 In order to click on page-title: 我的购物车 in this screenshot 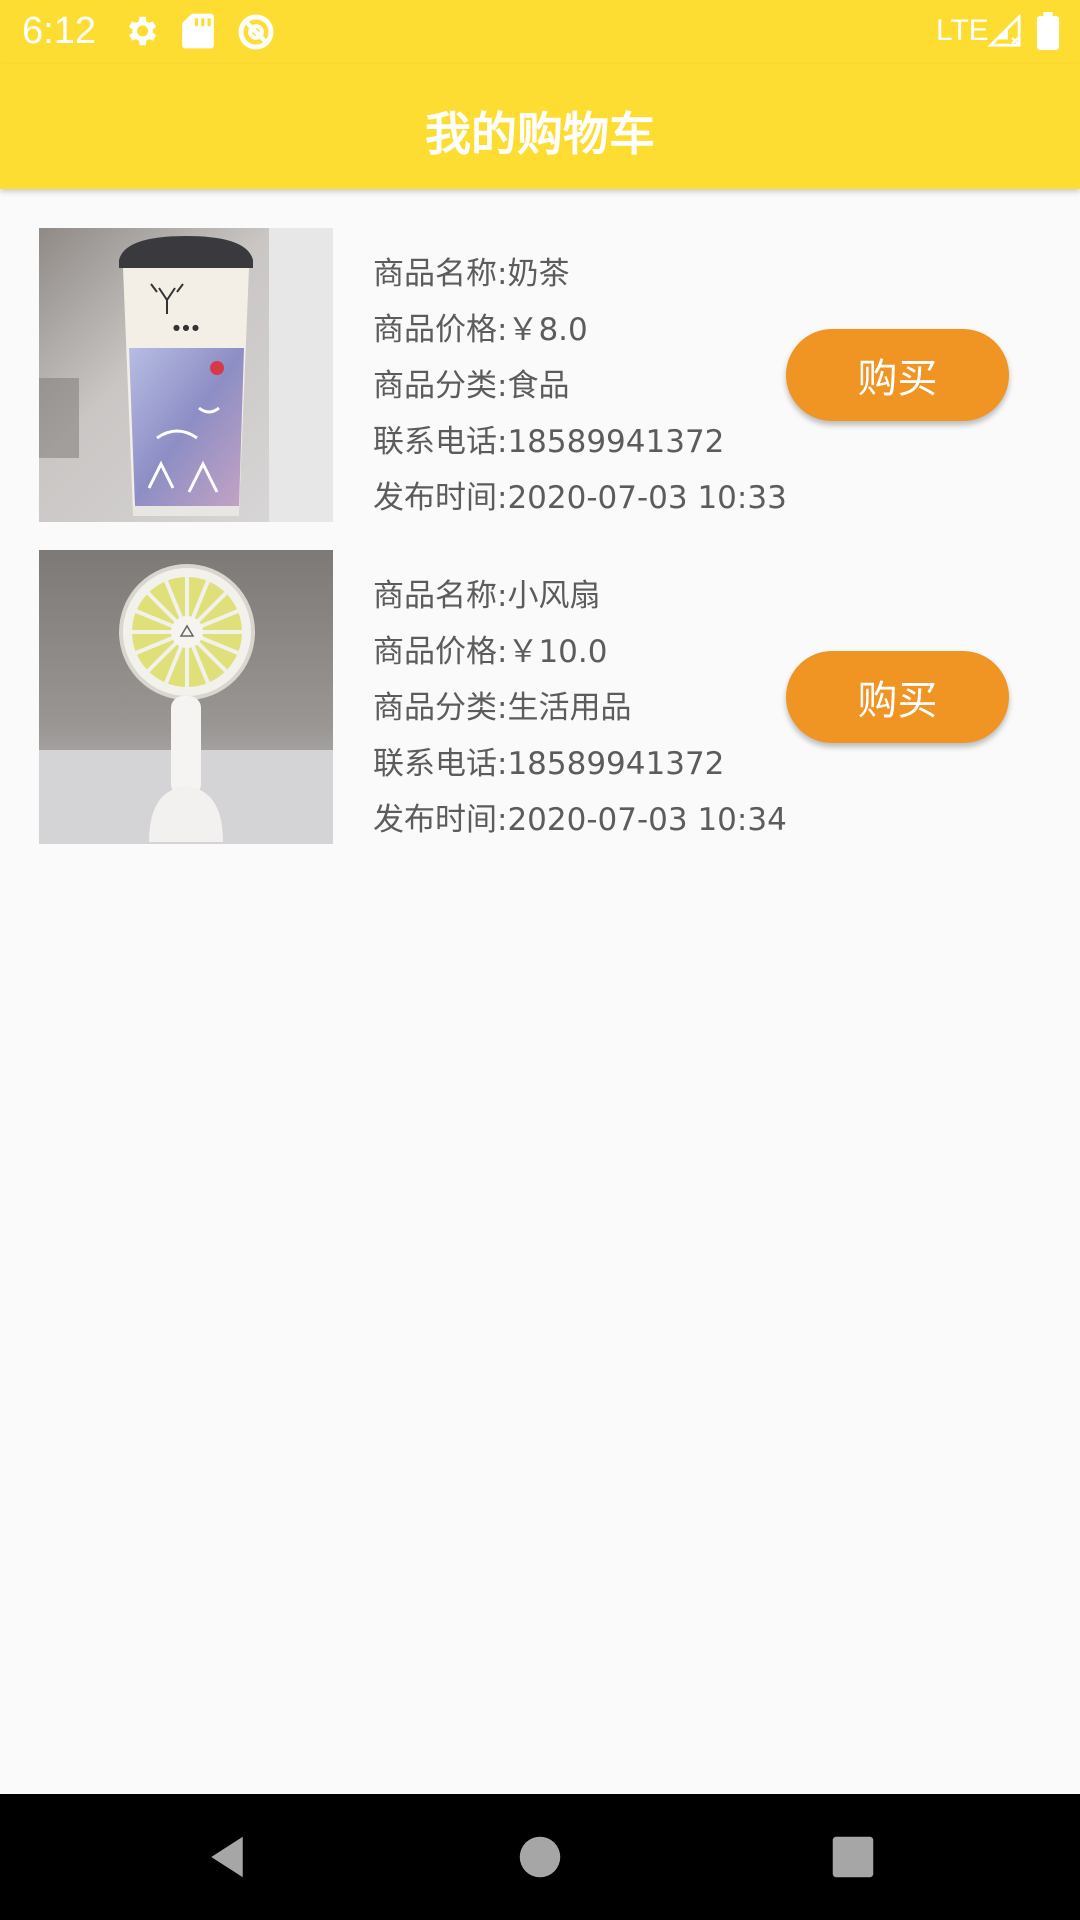, I will do `click(540, 134)`.